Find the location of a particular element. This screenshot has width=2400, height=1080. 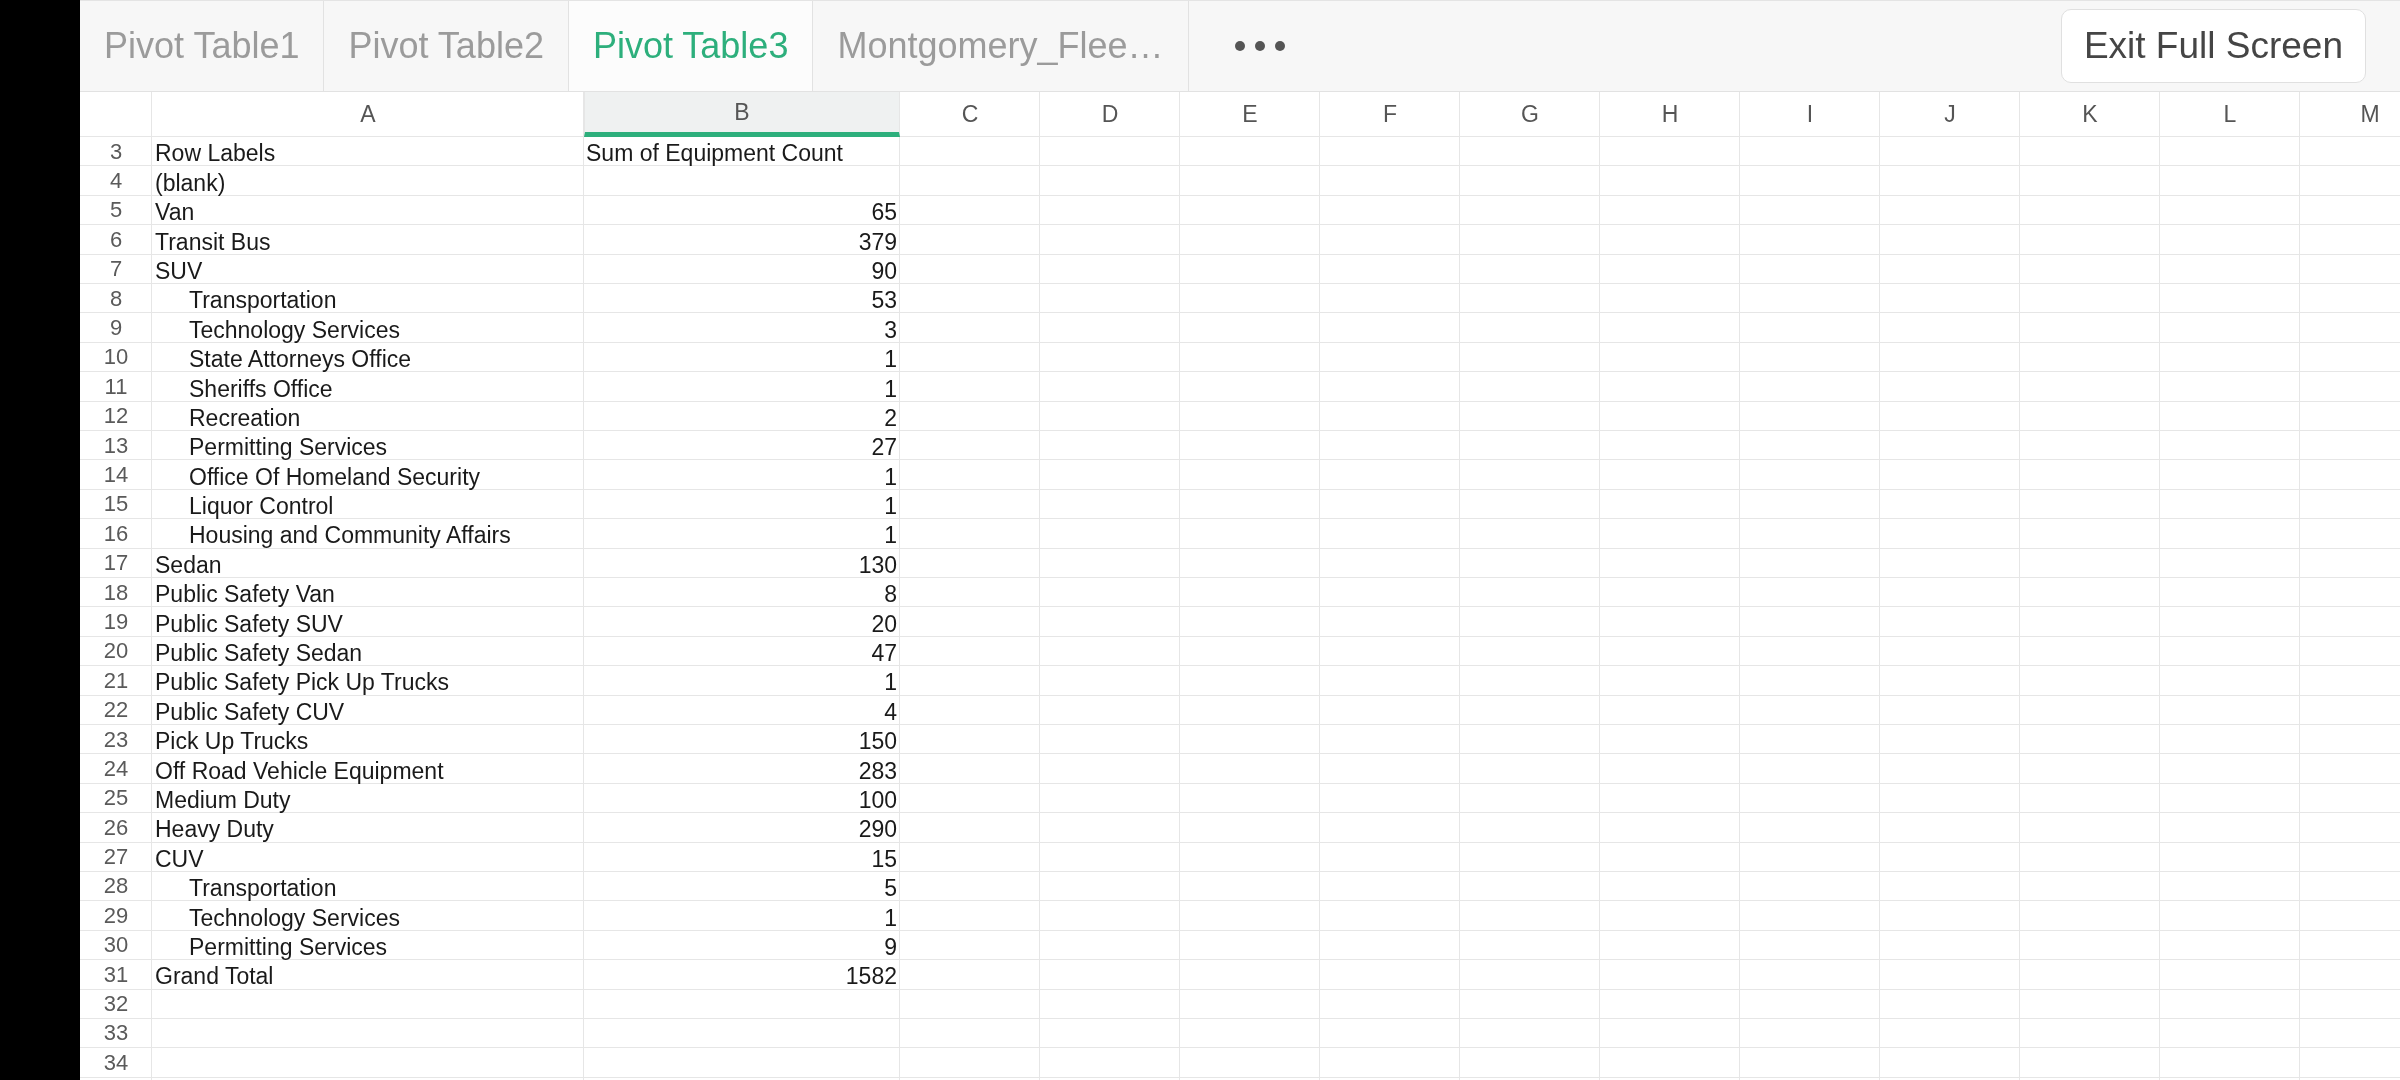

count-value: 27 is located at coordinates (884, 447).